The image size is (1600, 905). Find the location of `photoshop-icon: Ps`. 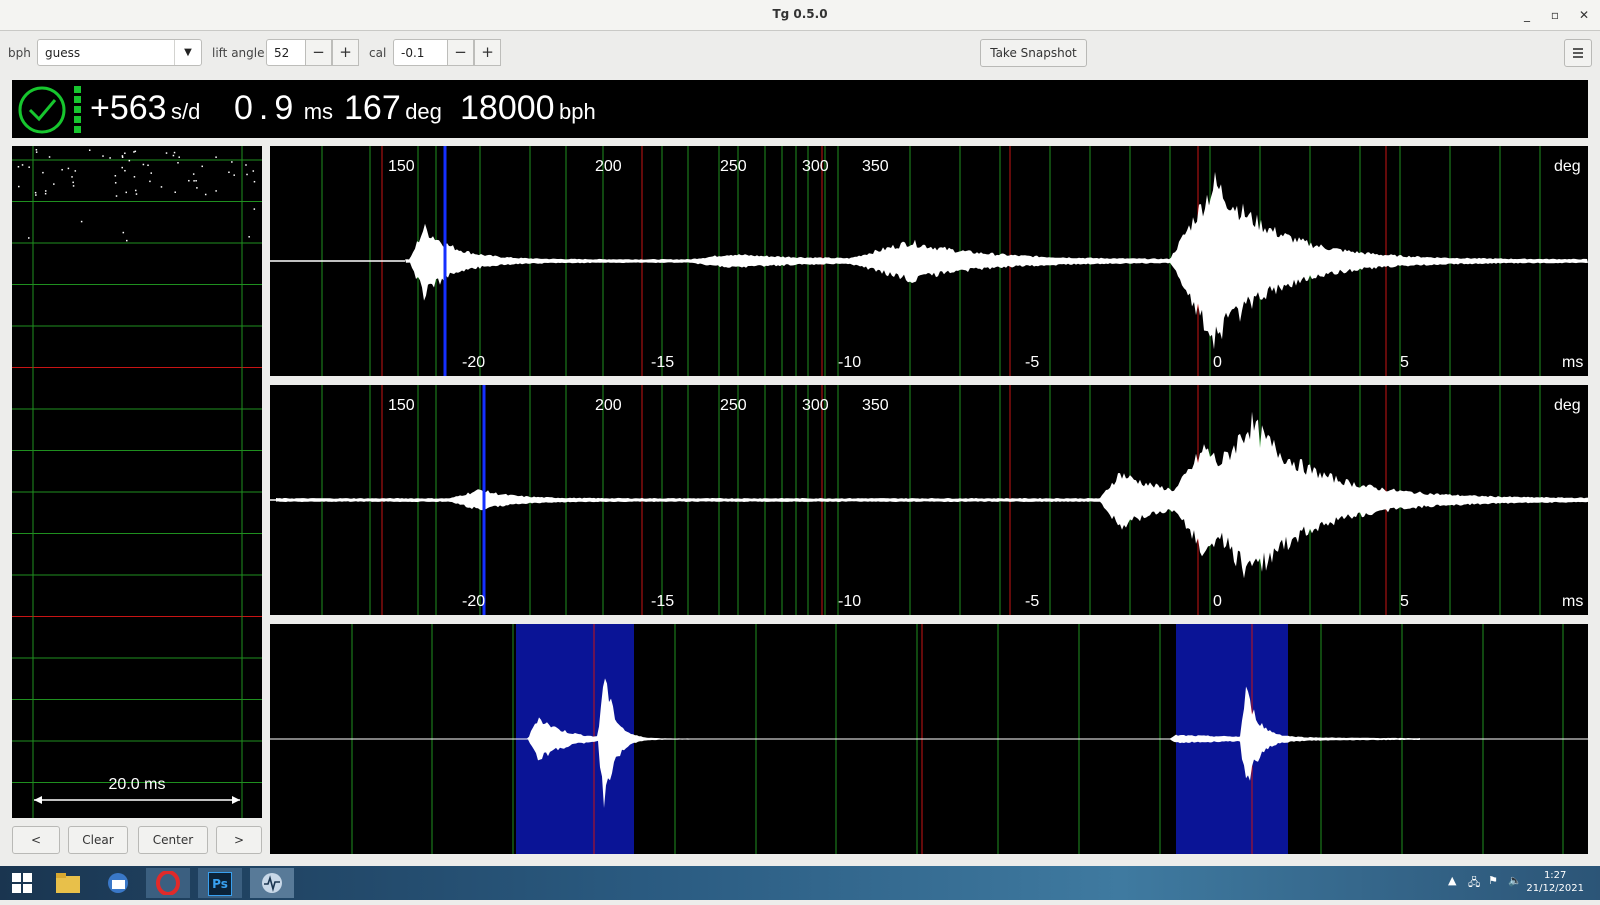

photoshop-icon: Ps is located at coordinates (220, 883).